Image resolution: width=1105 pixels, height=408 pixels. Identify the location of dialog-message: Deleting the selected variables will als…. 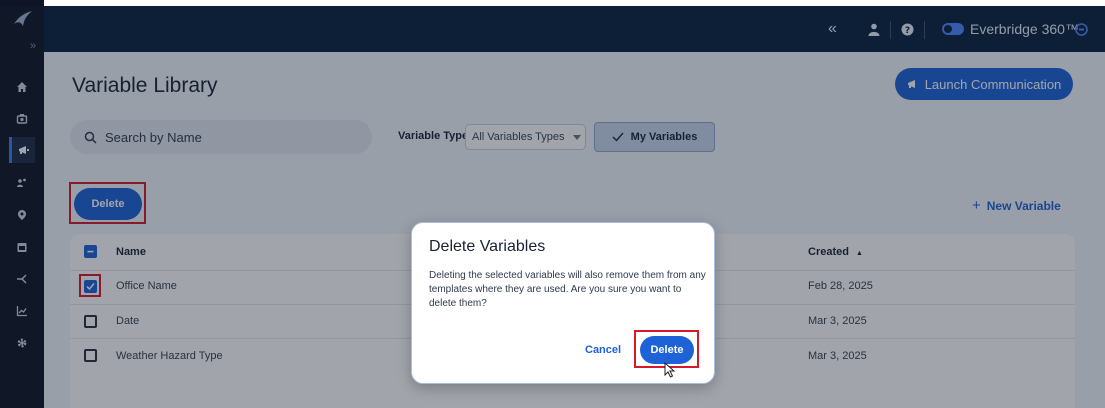
(567, 289).